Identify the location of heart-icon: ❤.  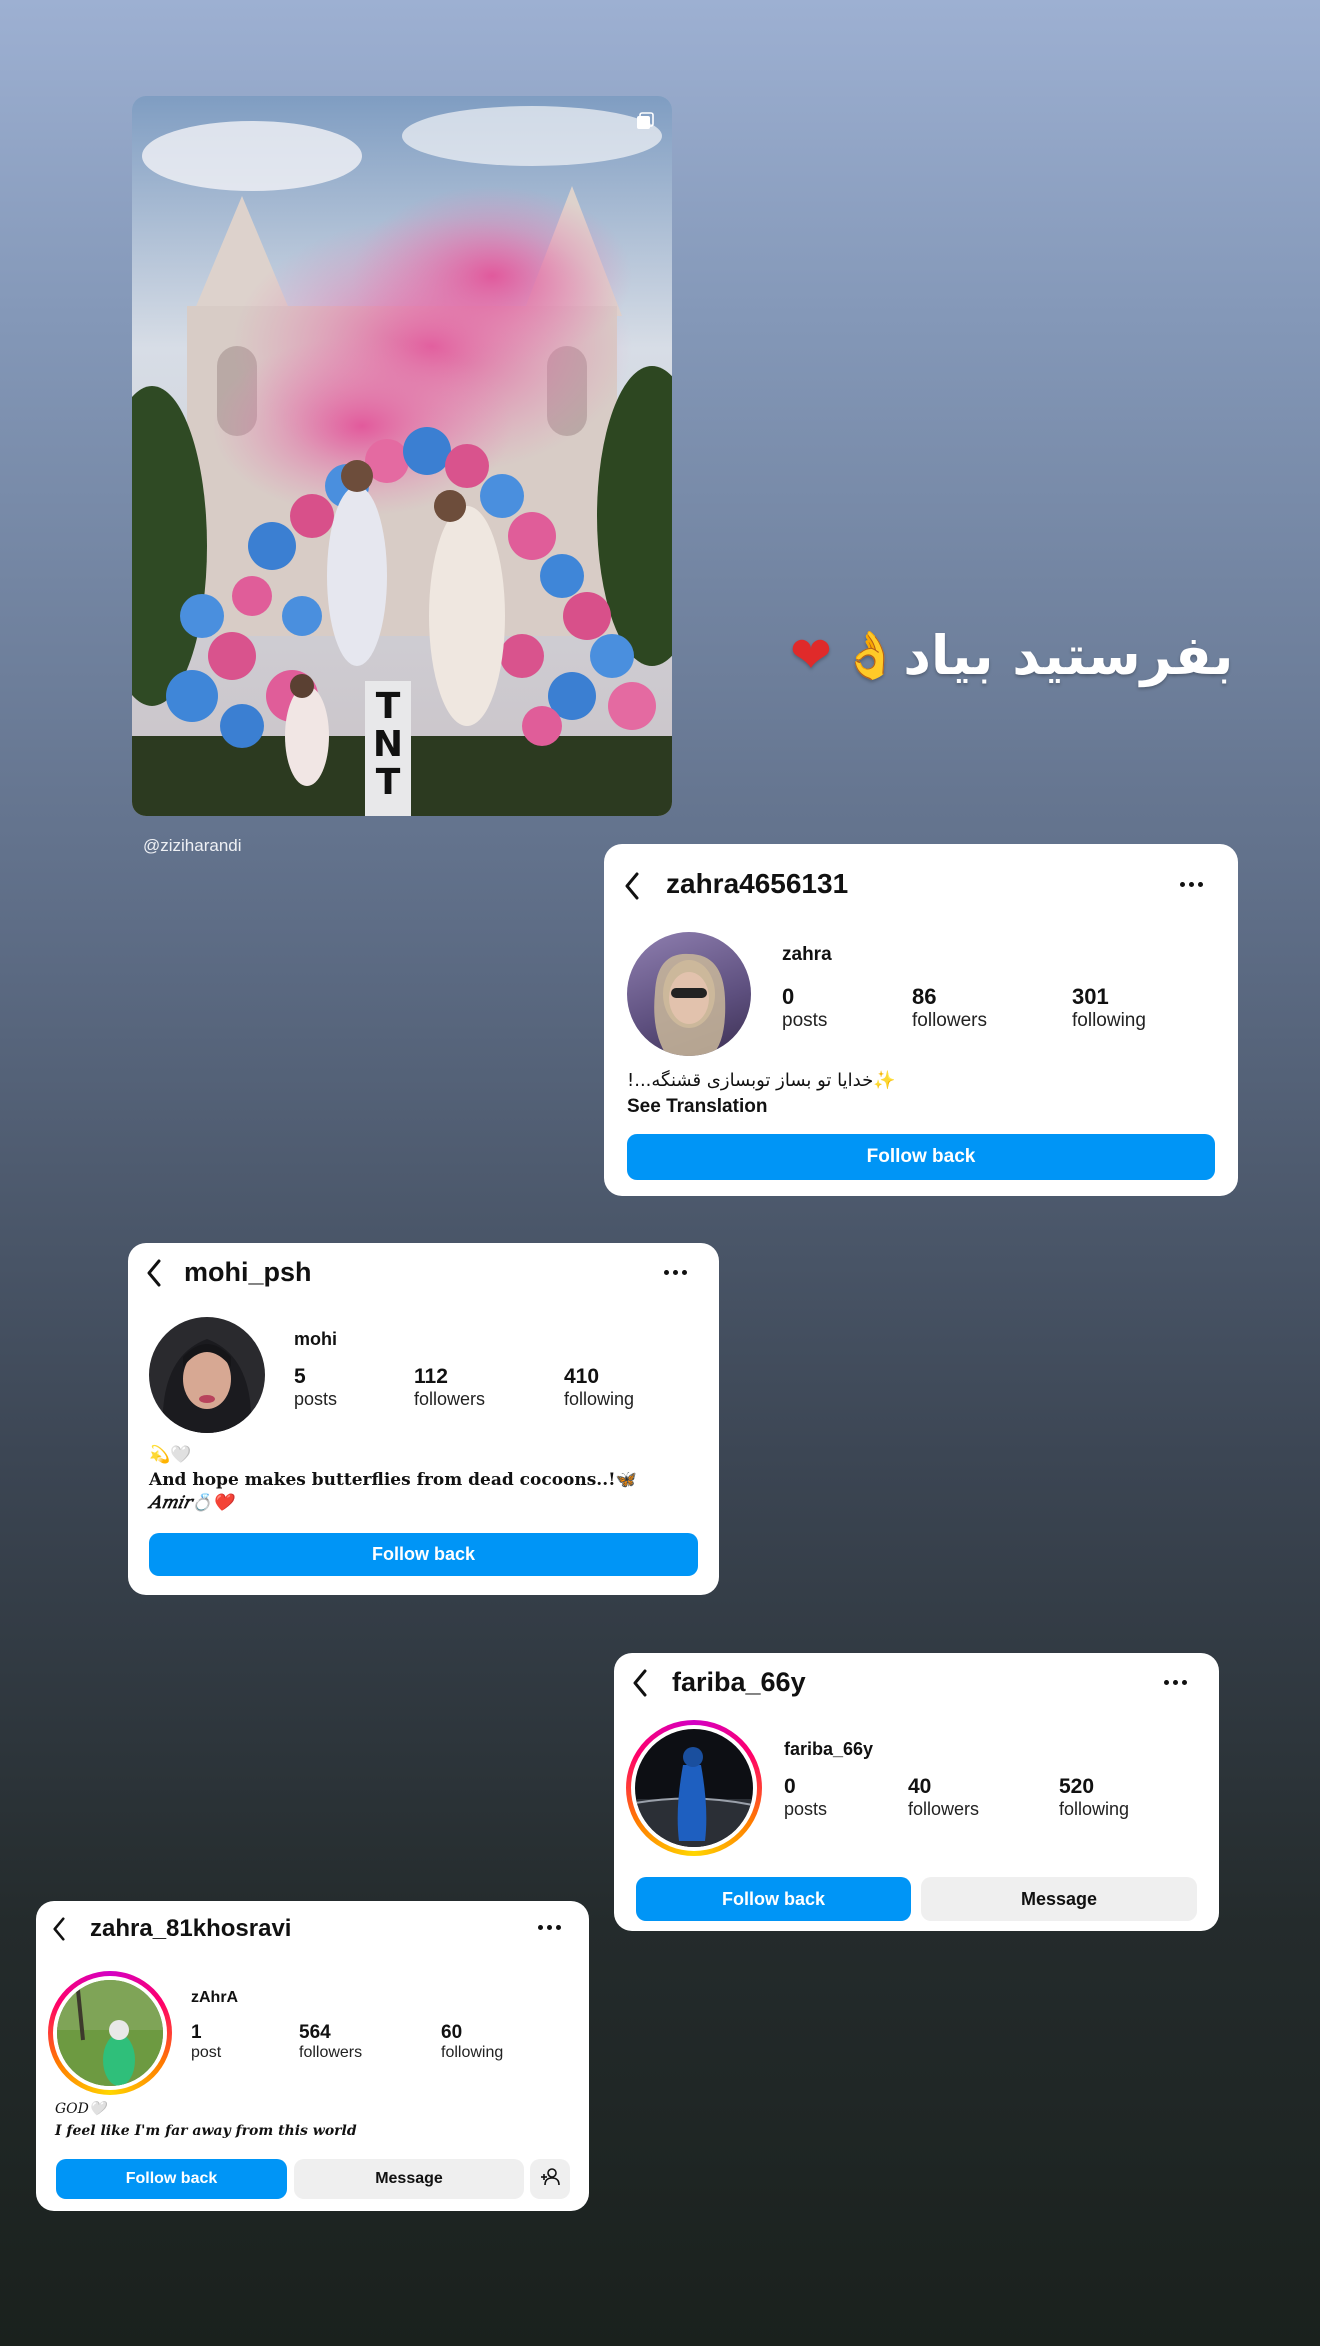
(811, 655).